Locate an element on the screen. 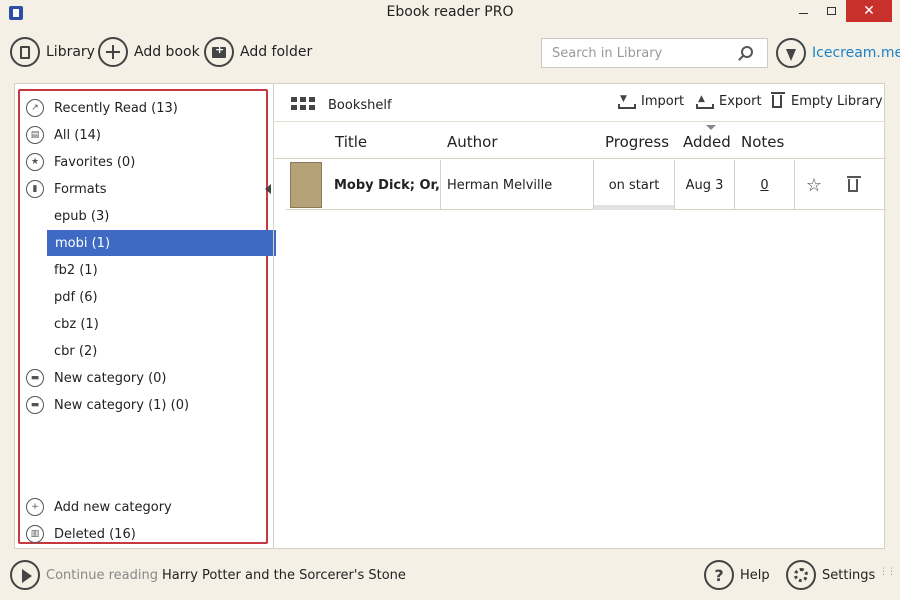  file-icon: ▮ is located at coordinates (35, 189).